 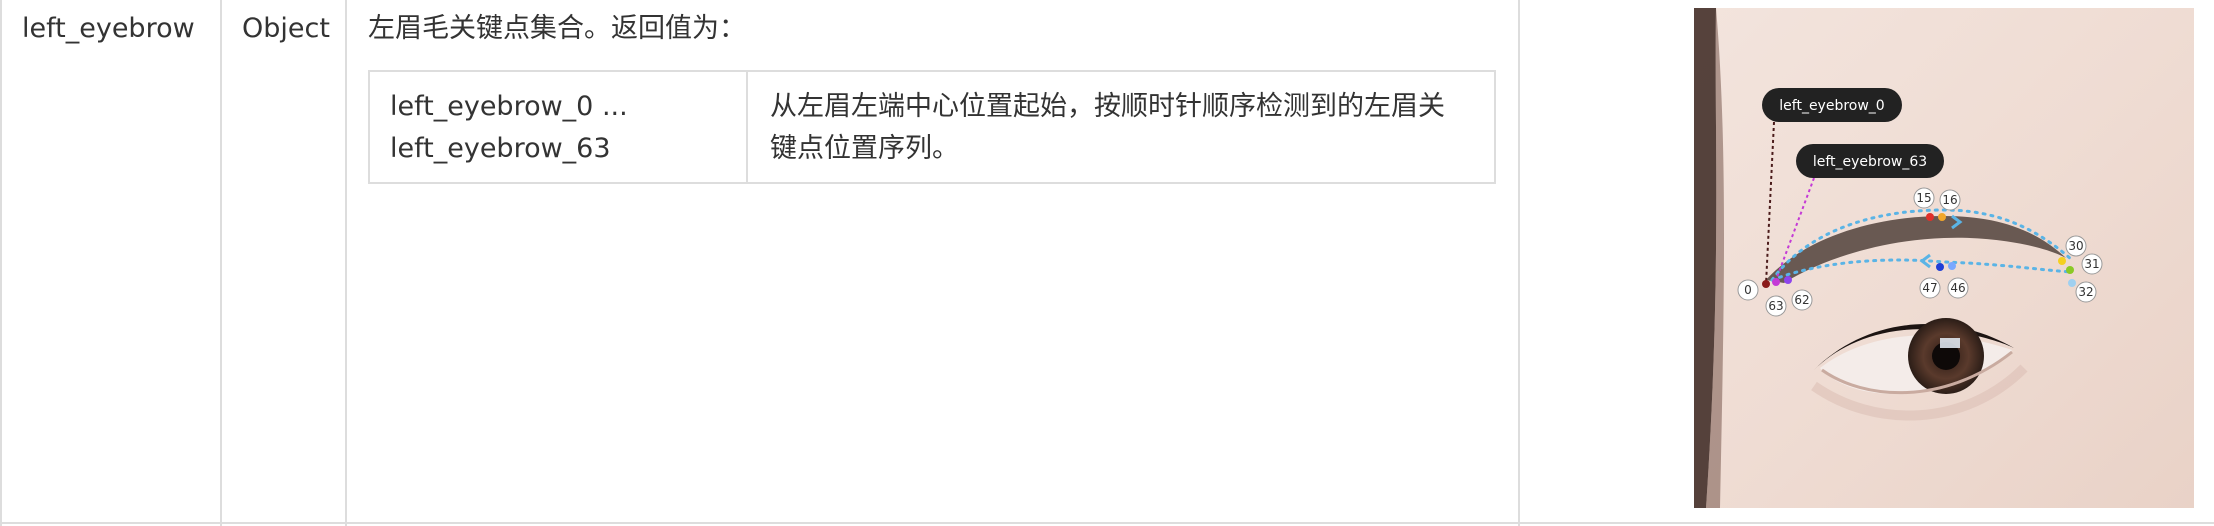 I want to click on nested-desc-line-2: 键点位置序列。, so click(x=864, y=148).